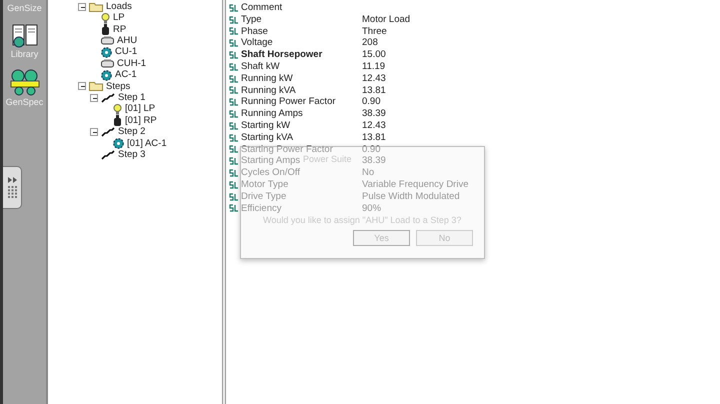 The width and height of the screenshot is (720, 404). What do you see at coordinates (119, 30) in the screenshot?
I see `tree-item: RP` at bounding box center [119, 30].